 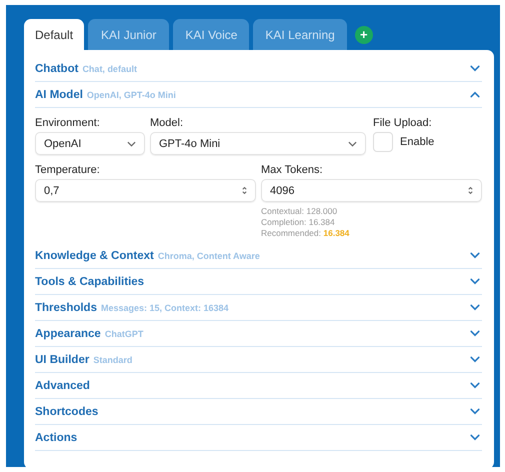 I want to click on section-header: Thresholds Messages: 15, Context: 16384, so click(x=258, y=308).